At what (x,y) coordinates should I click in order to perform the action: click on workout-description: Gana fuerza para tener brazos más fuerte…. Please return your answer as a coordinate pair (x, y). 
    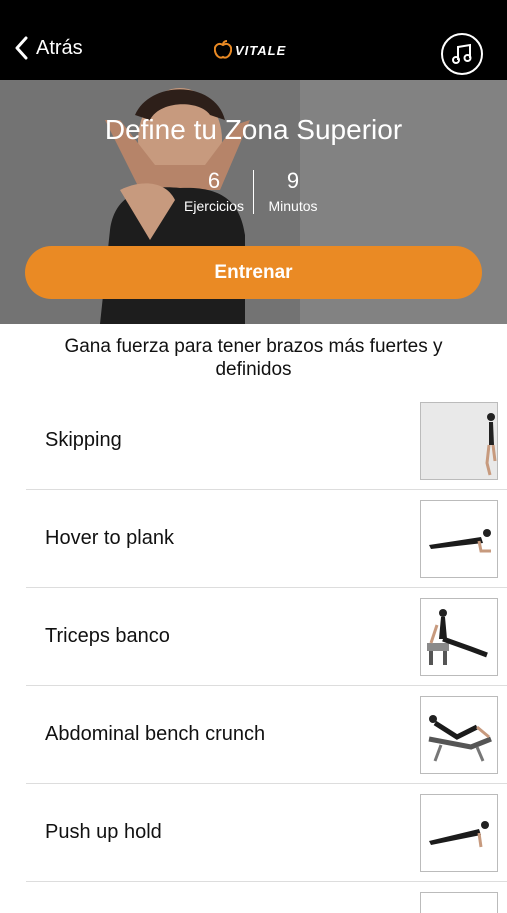
    Looking at the image, I should click on (253, 358).